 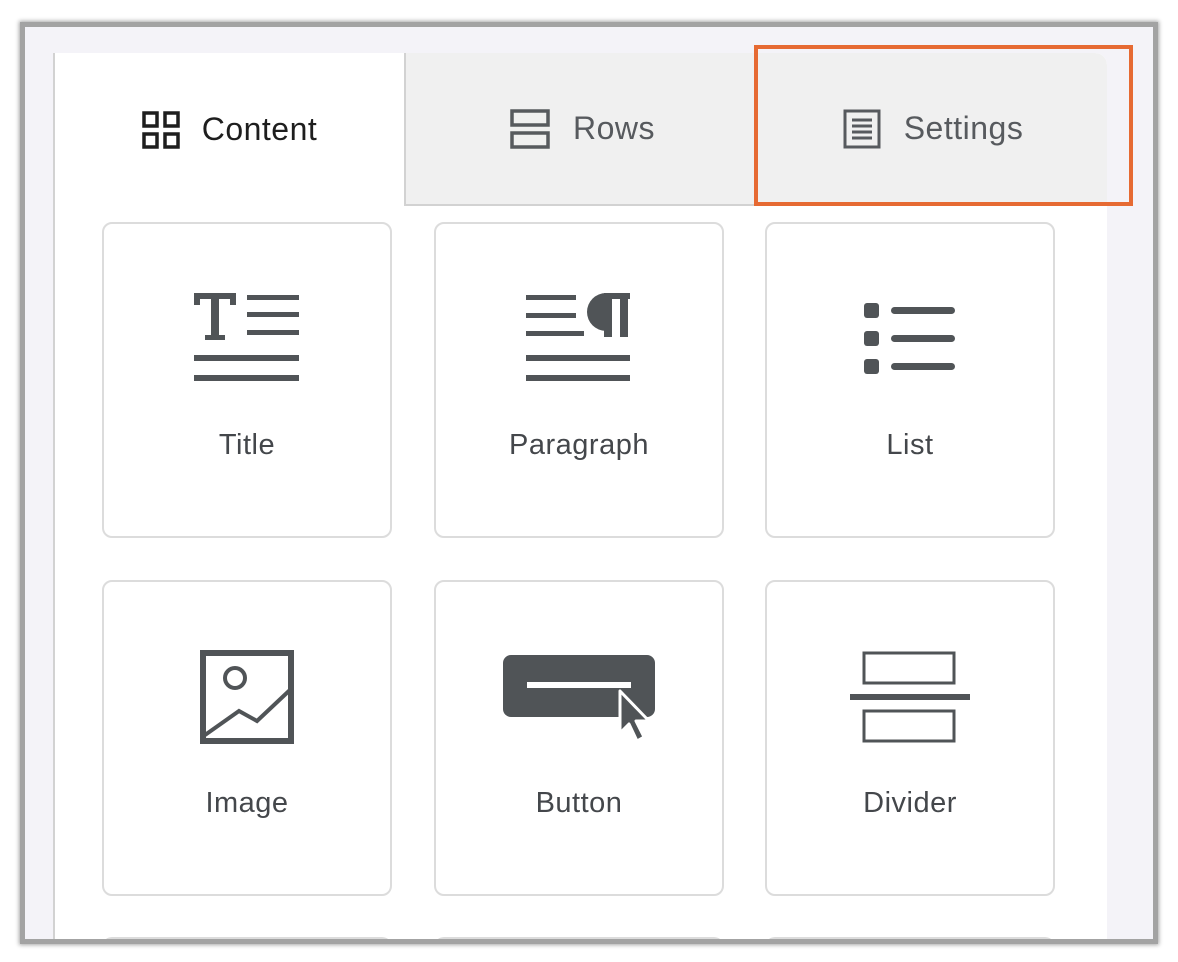 I want to click on rows-icon, so click(x=530, y=128).